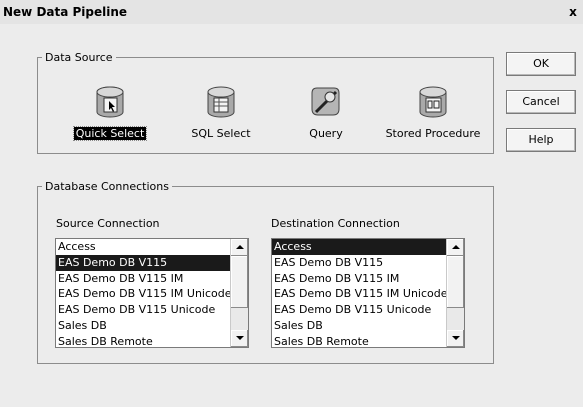  Describe the element at coordinates (221, 133) in the screenshot. I see `data-source-label: SQL Select` at that location.